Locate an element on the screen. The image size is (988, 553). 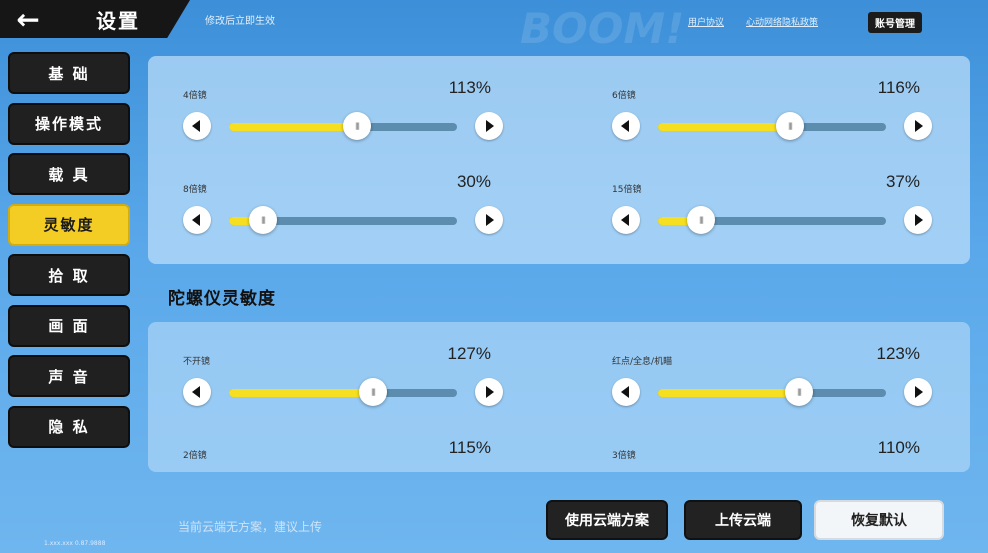
slider-value: 116% is located at coordinates (898, 87).